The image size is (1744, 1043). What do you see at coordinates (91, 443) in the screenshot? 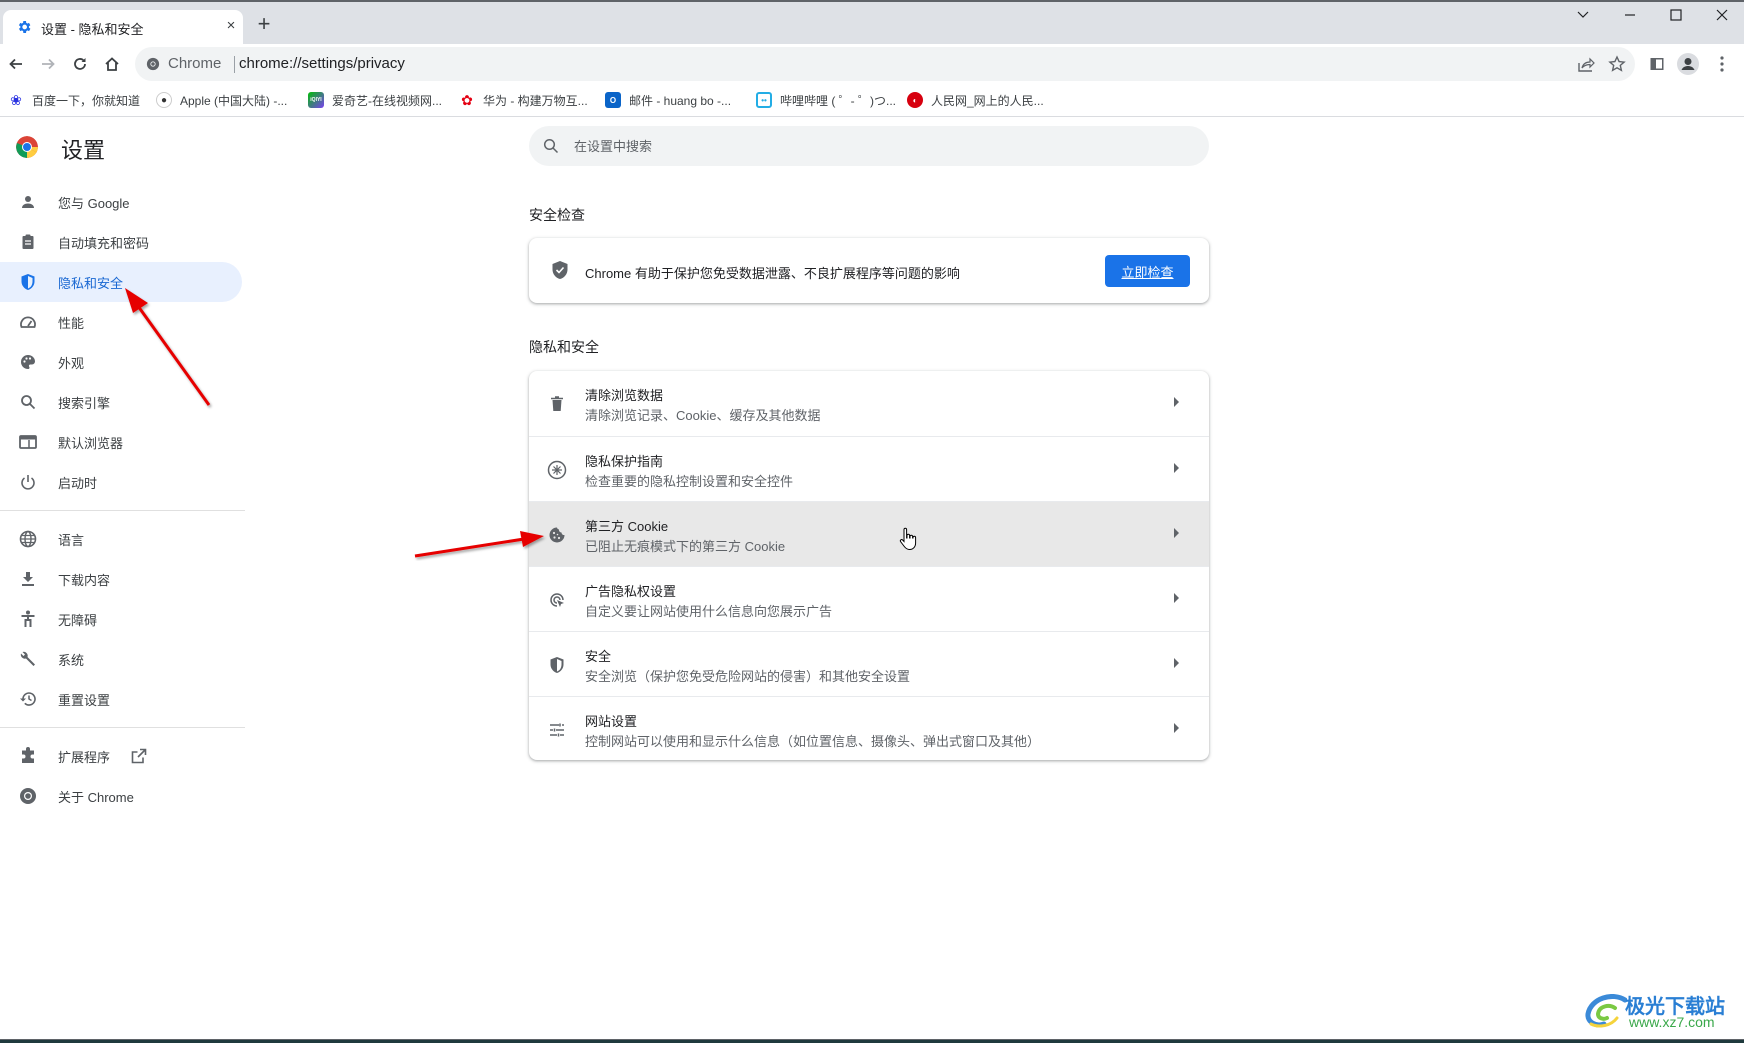
I see `sidebar-item-label: 默认浏览器` at bounding box center [91, 443].